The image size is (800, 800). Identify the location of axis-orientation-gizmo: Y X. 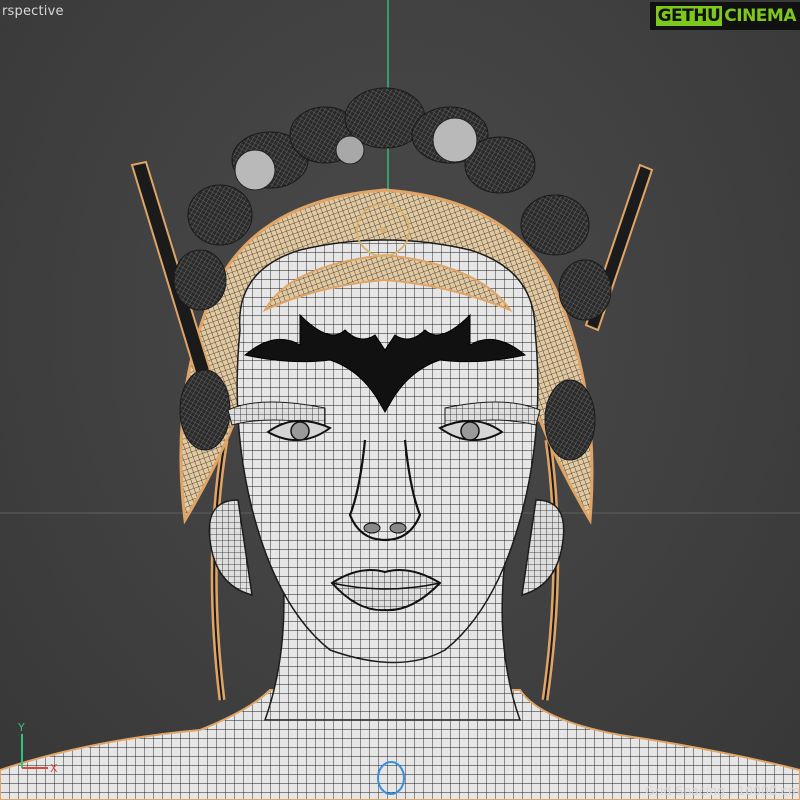
(37, 748).